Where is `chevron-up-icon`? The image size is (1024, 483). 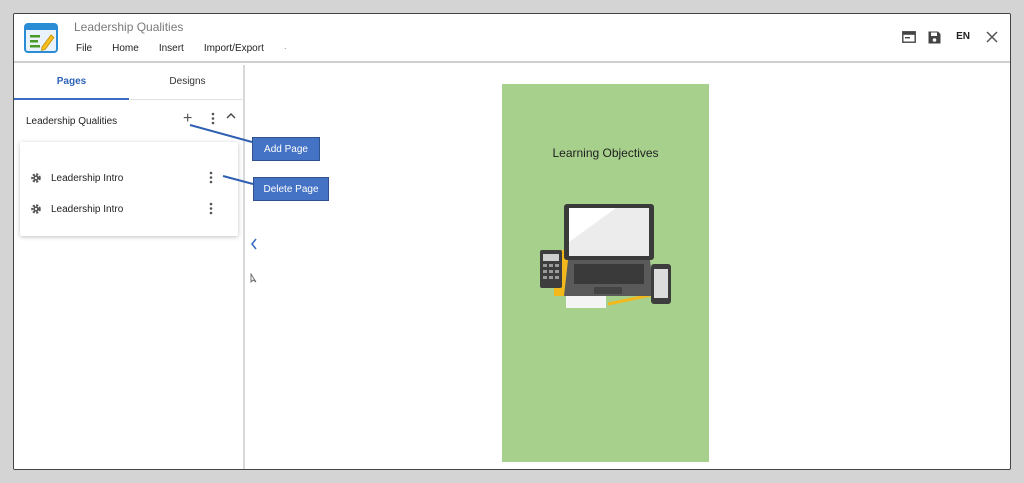 chevron-up-icon is located at coordinates (231, 115).